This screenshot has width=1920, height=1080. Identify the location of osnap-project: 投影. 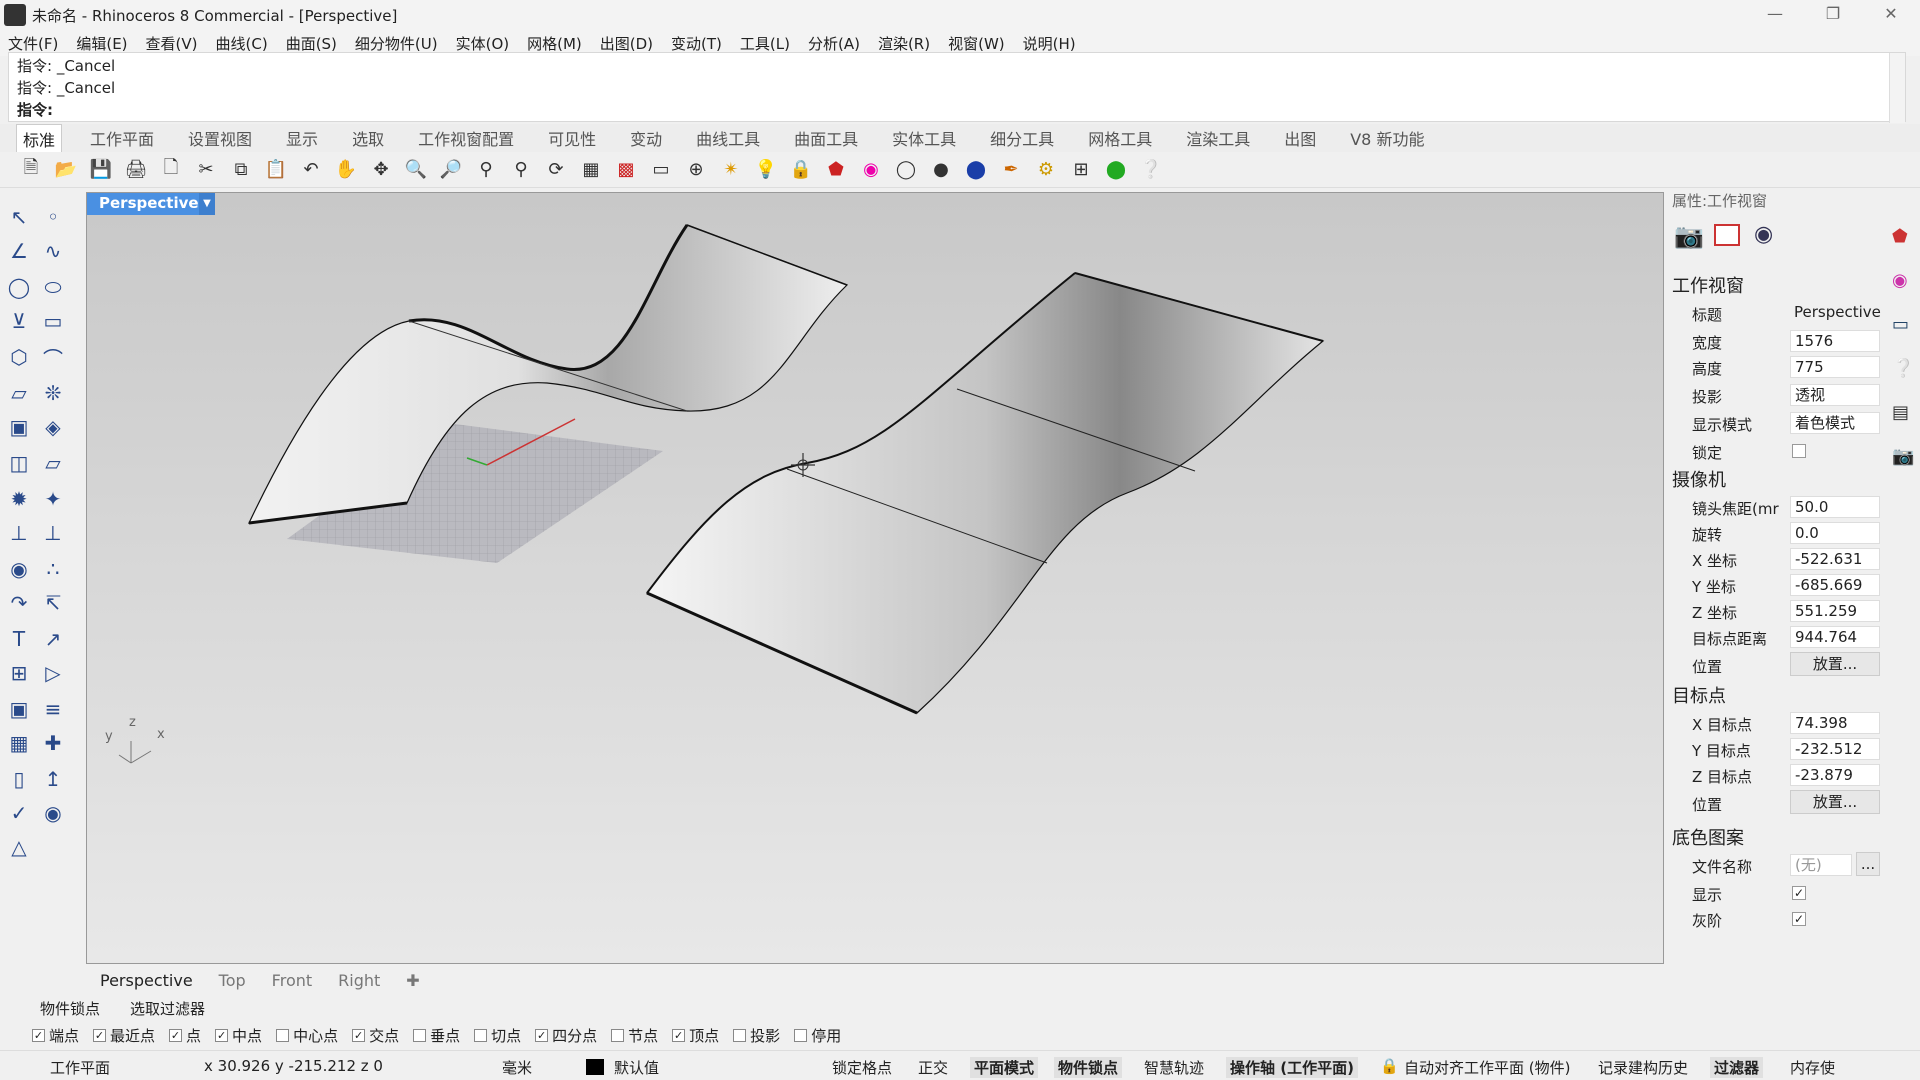
(756, 1035).